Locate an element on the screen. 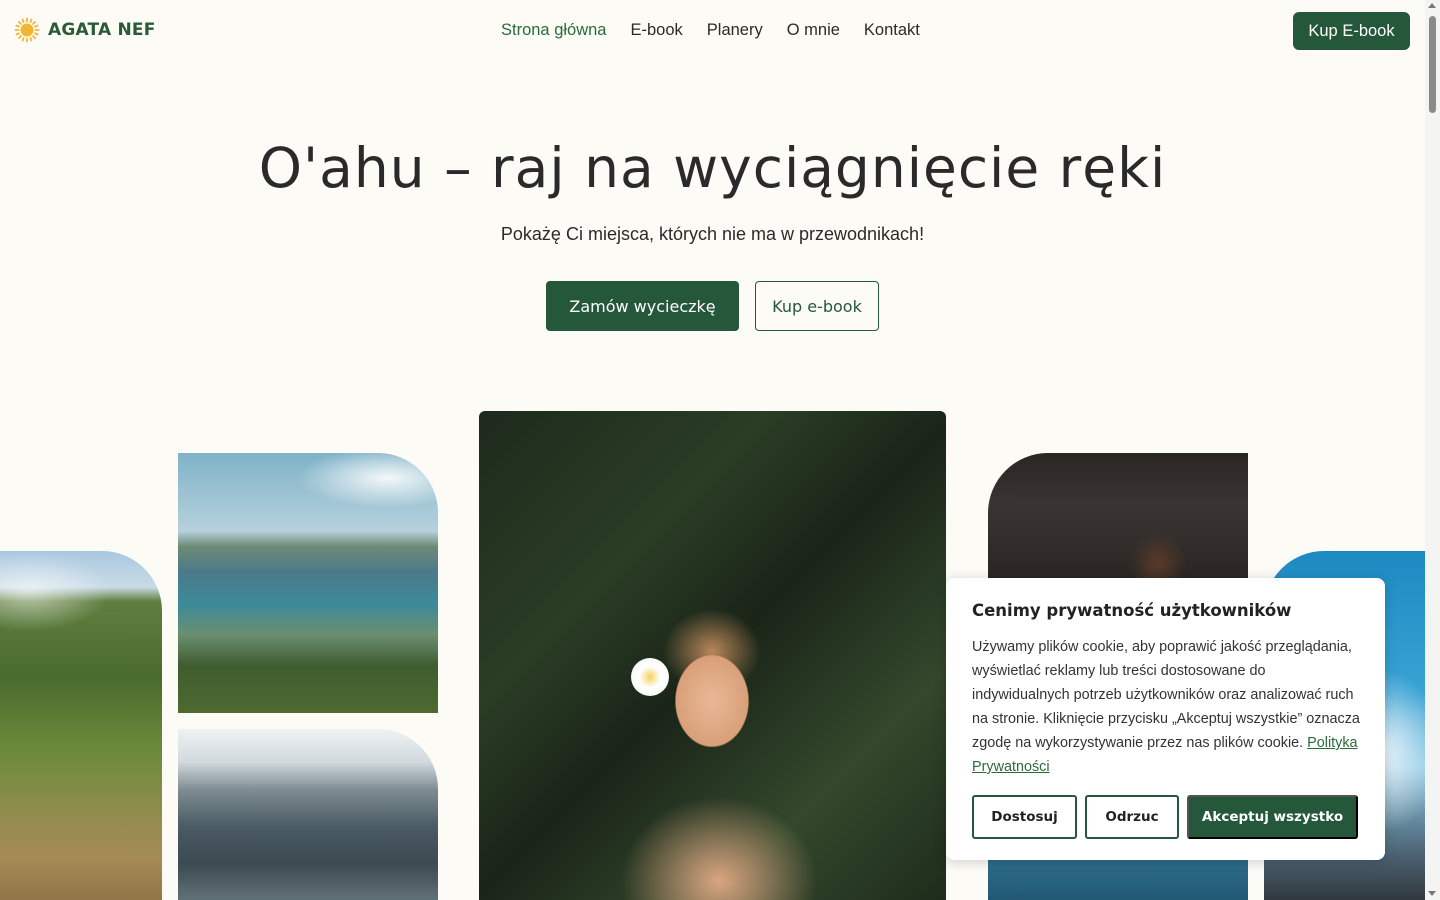  cookie-customize-button: Dostosuj is located at coordinates (1024, 817).